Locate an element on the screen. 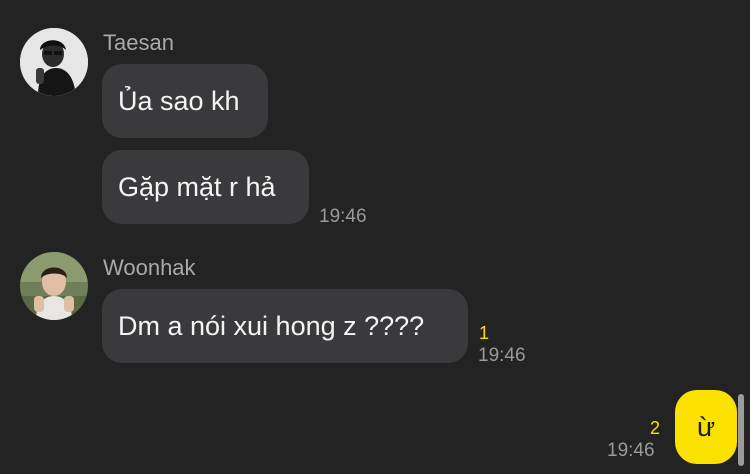  message-bubble: Ủa sao kh is located at coordinates (185, 101).